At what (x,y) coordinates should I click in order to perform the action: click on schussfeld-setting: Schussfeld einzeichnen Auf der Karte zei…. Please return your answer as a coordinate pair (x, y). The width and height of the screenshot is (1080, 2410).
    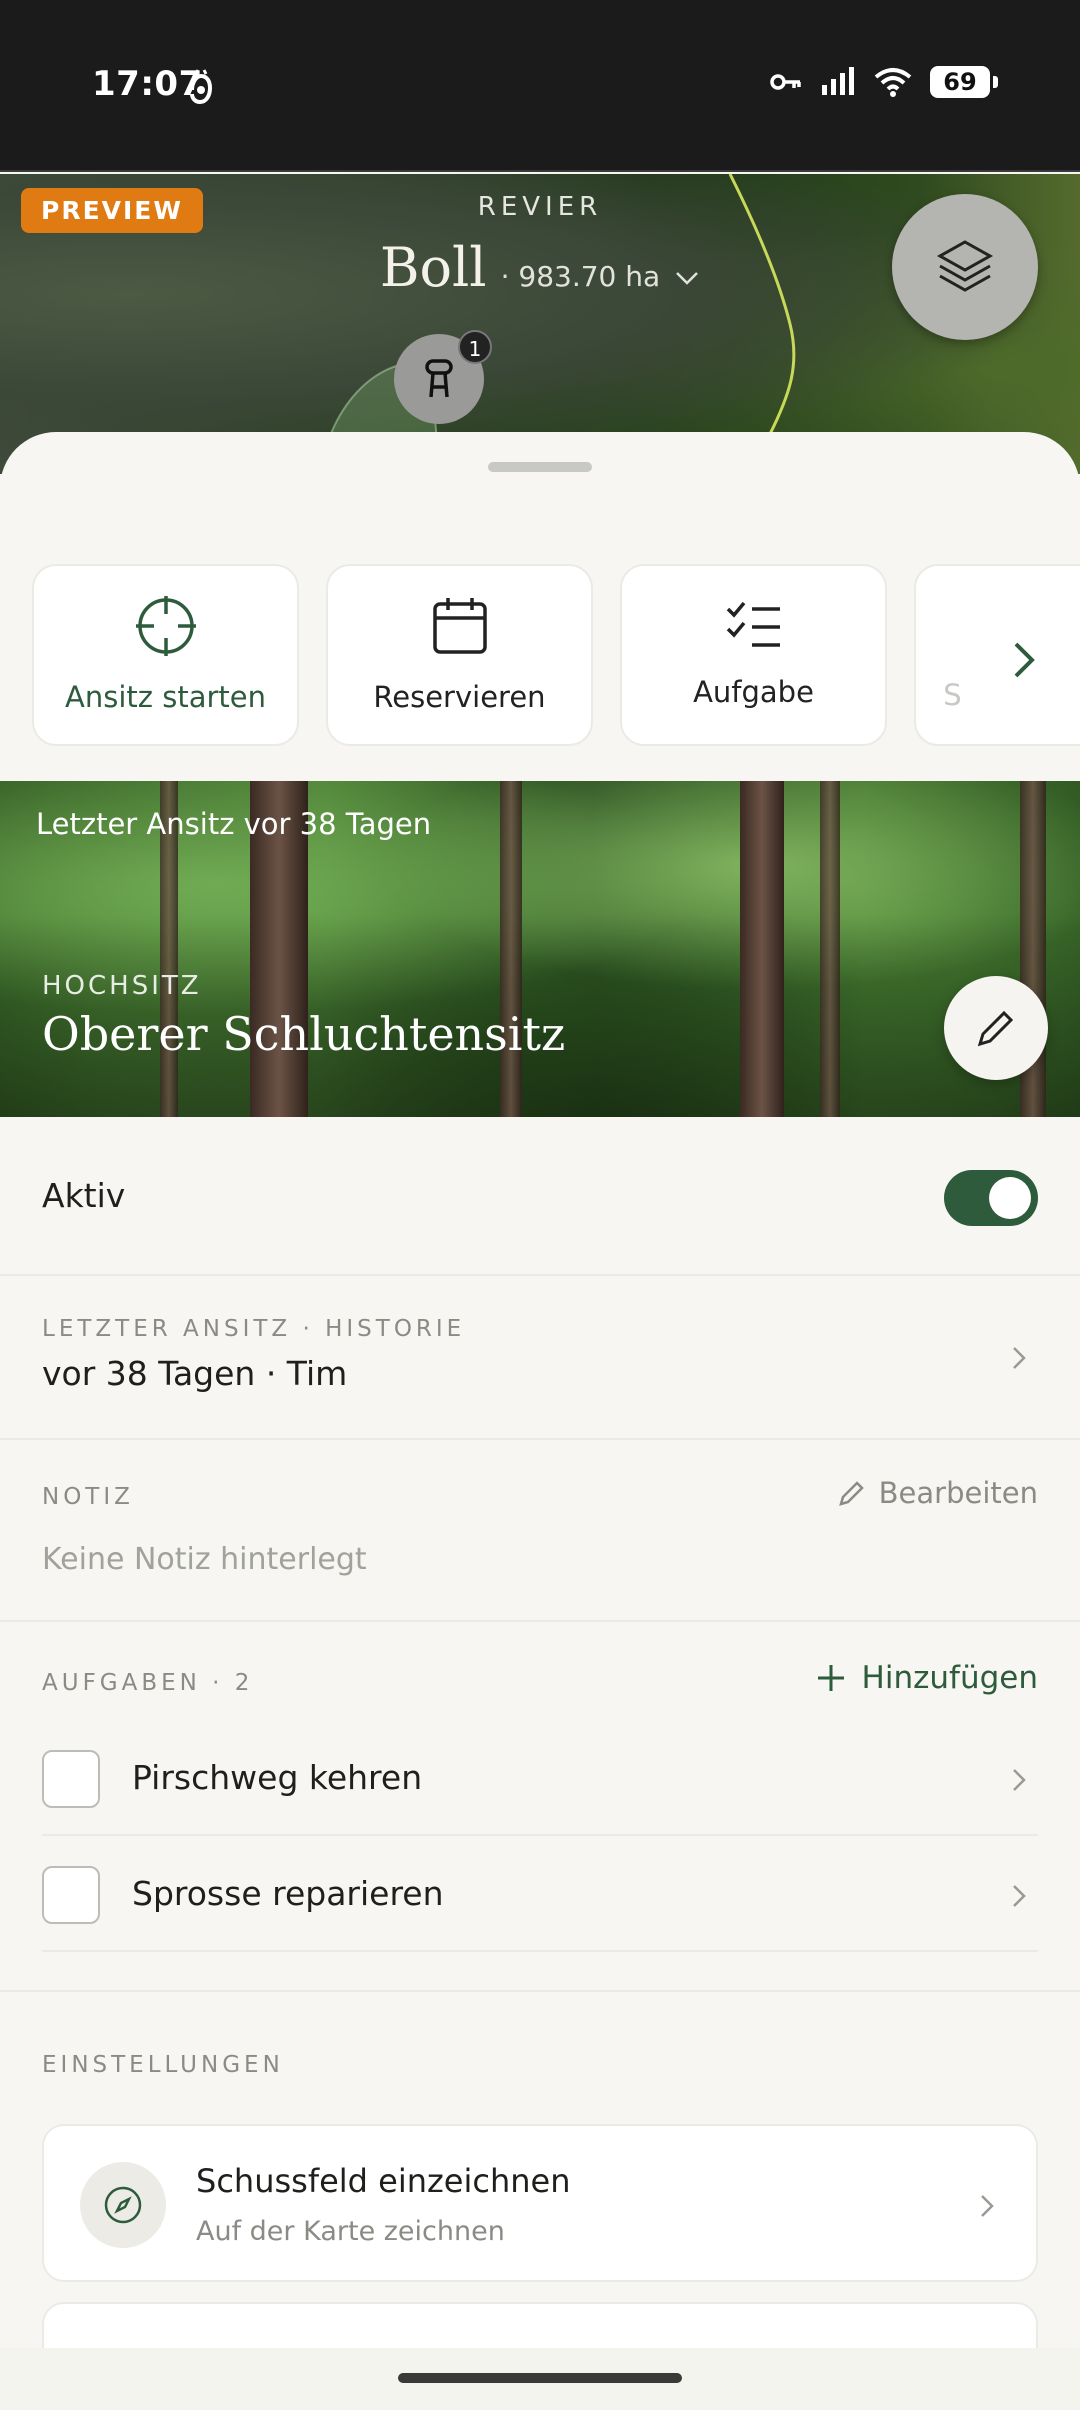
    Looking at the image, I should click on (540, 2203).